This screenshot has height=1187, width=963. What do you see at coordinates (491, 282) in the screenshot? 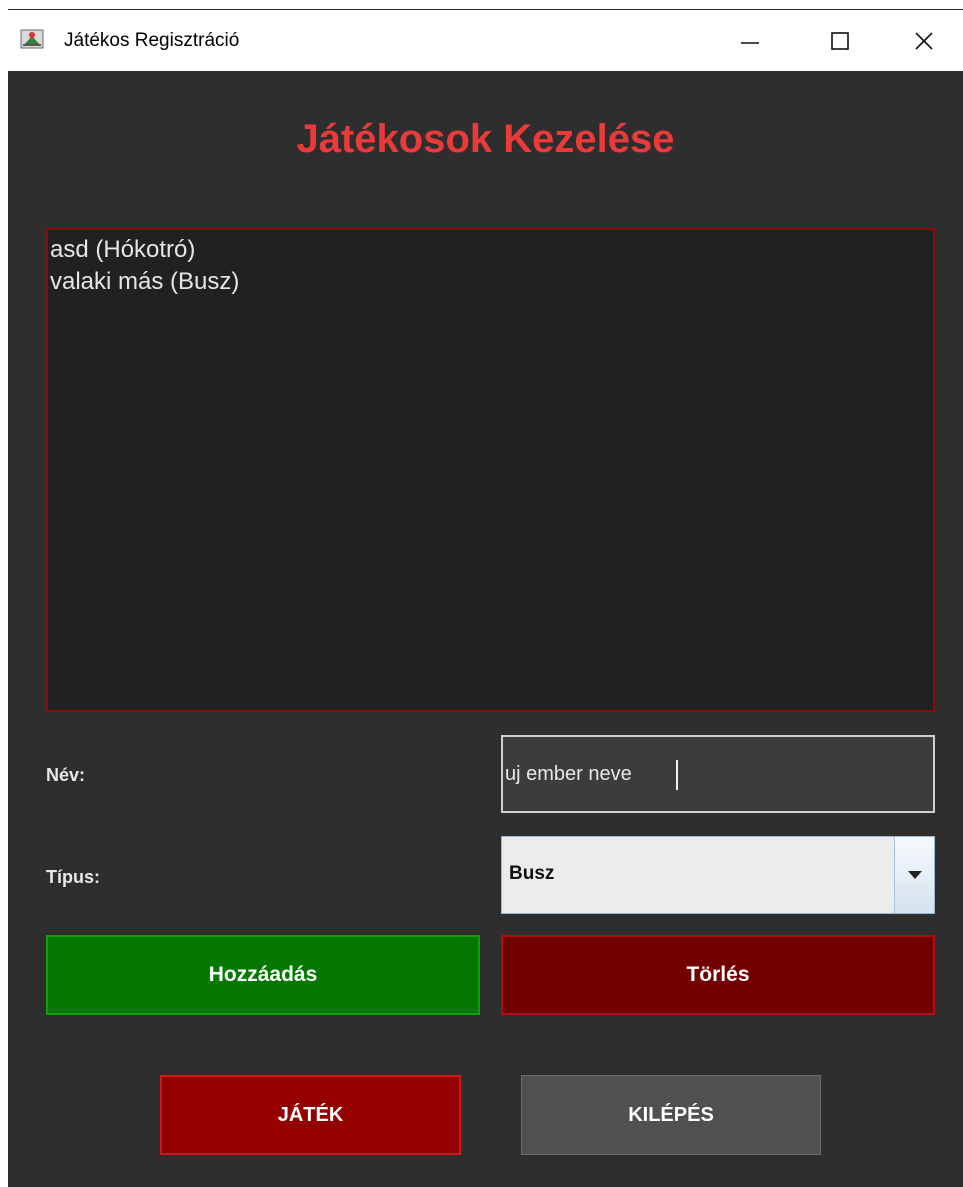
I see `list-item: valaki más (Busz)` at bounding box center [491, 282].